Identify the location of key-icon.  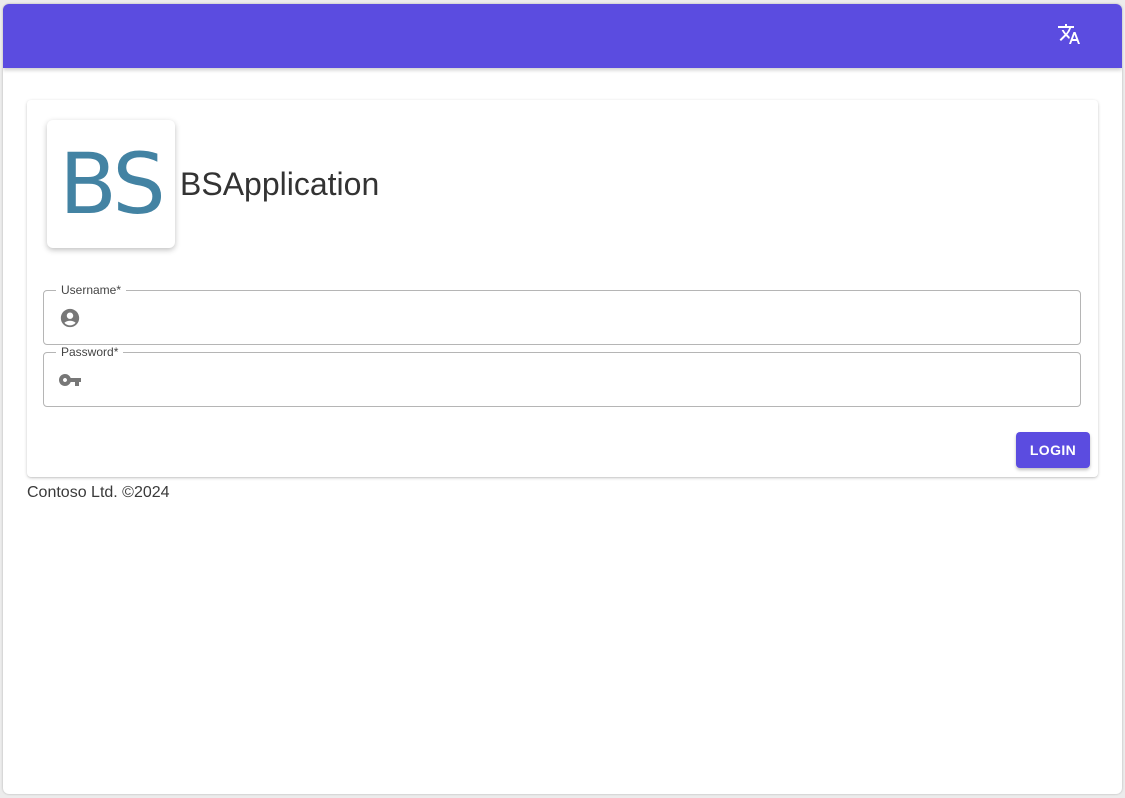
(70, 380).